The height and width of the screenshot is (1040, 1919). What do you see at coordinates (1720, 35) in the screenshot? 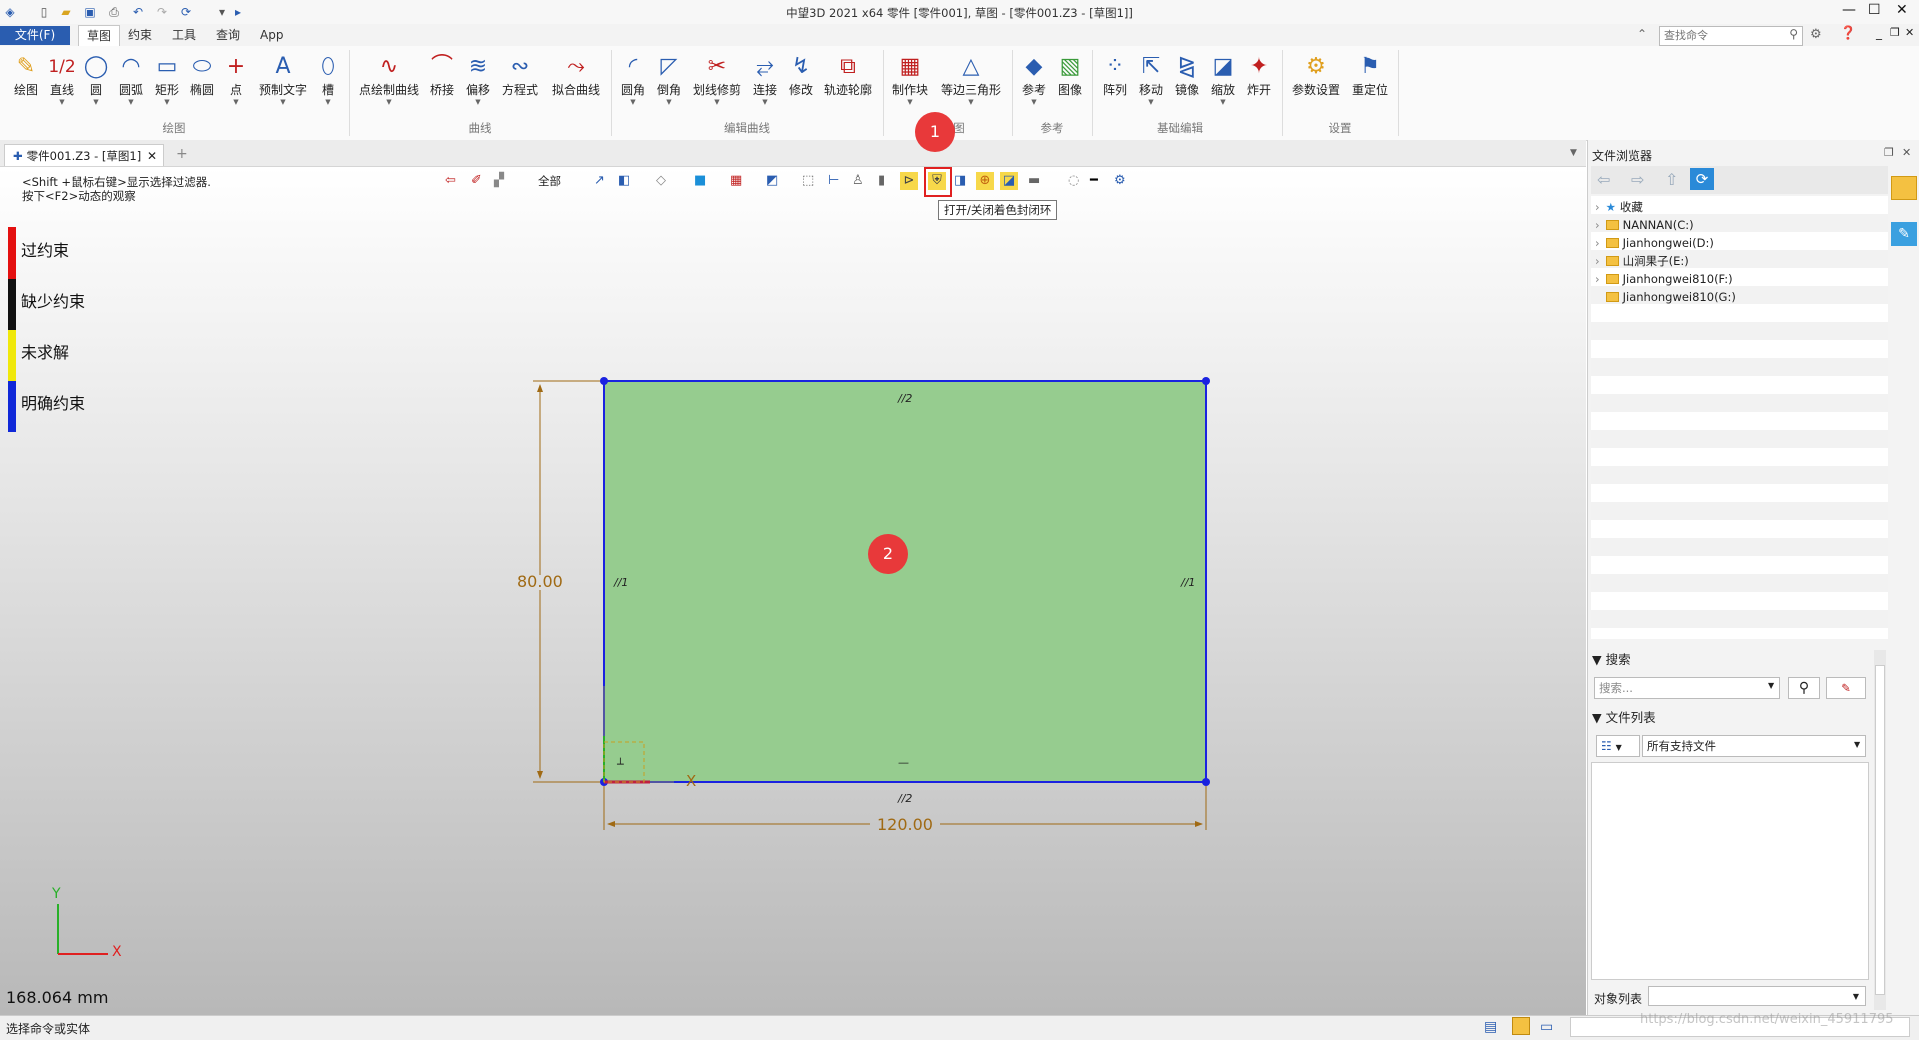
I see `command-search-input` at bounding box center [1720, 35].